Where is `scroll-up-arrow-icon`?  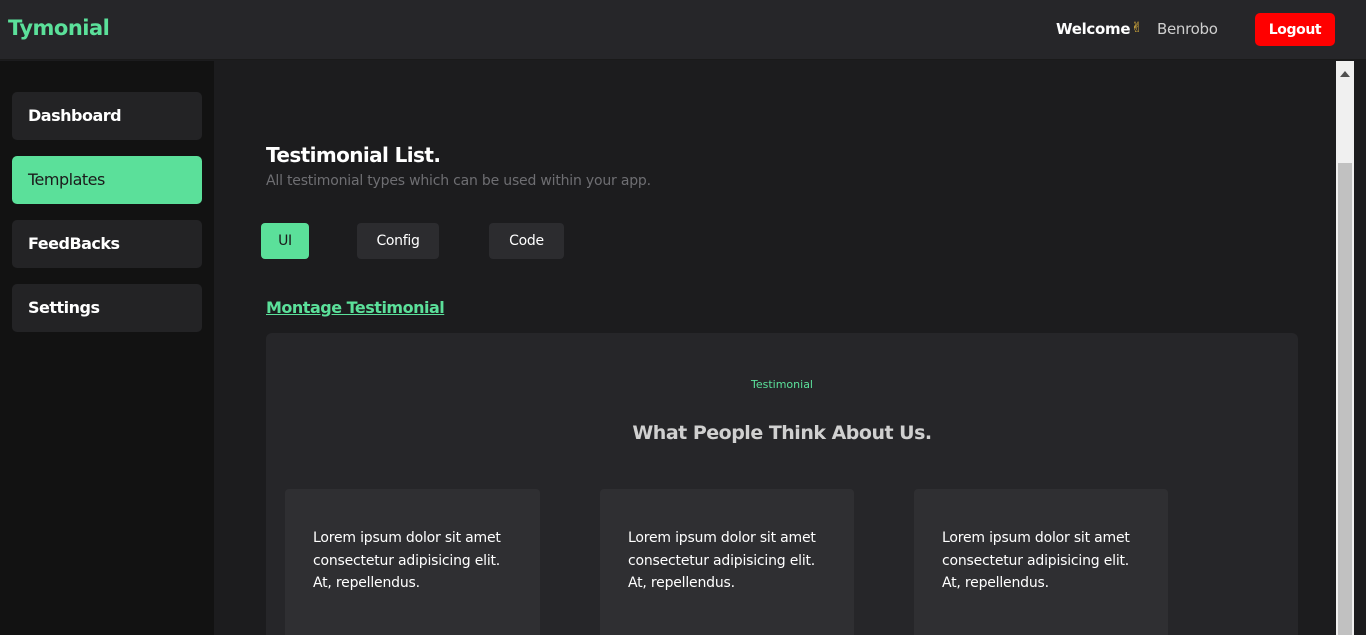 scroll-up-arrow-icon is located at coordinates (1345, 74).